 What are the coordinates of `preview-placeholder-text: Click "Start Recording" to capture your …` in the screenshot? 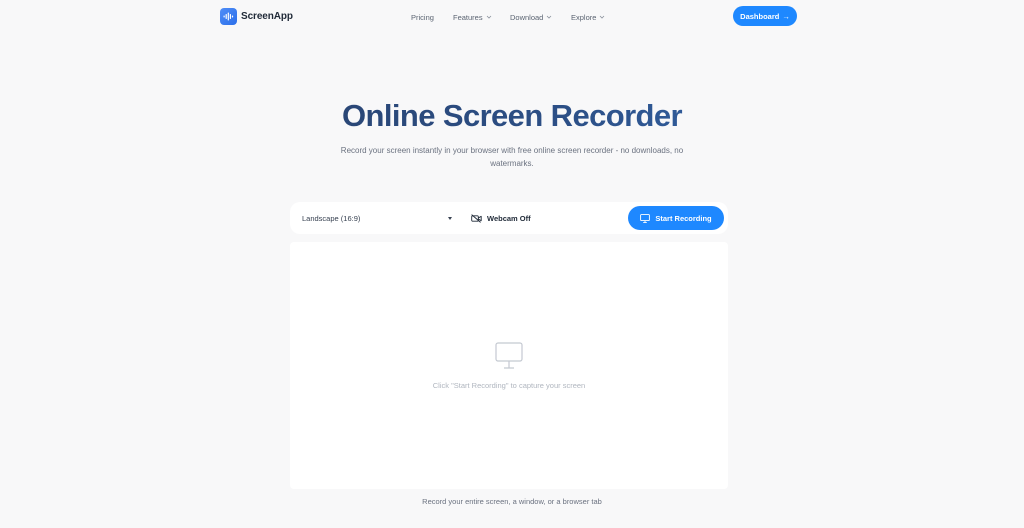 It's located at (509, 385).